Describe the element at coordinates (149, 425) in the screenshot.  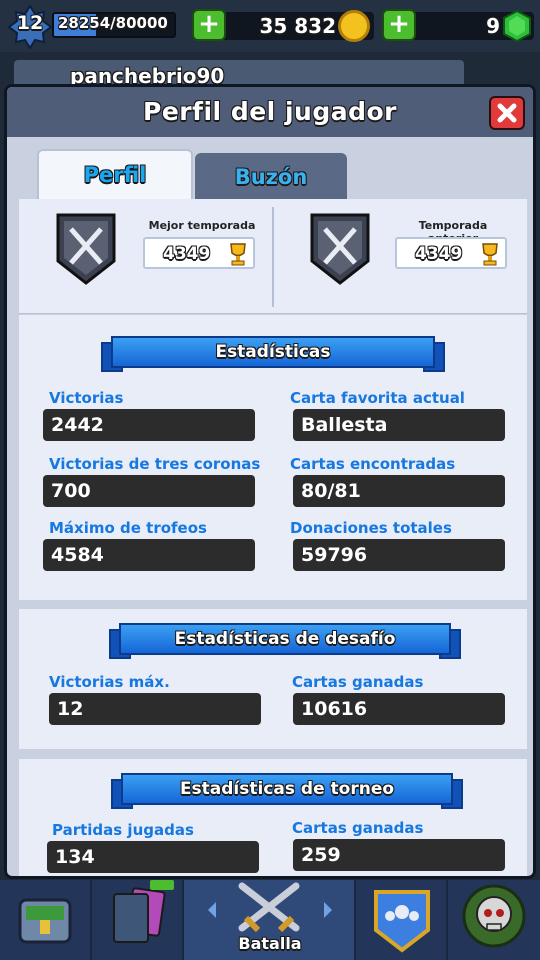
I see `stat-value-box: 2442` at that location.